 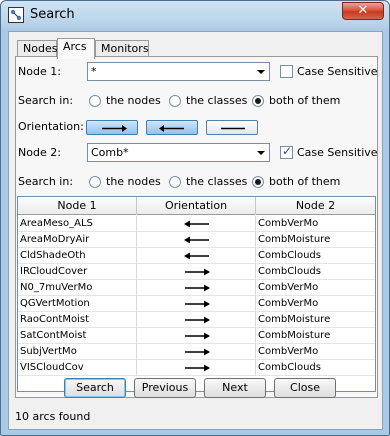 I want to click on status-text: 10 arcs found, so click(x=53, y=416).